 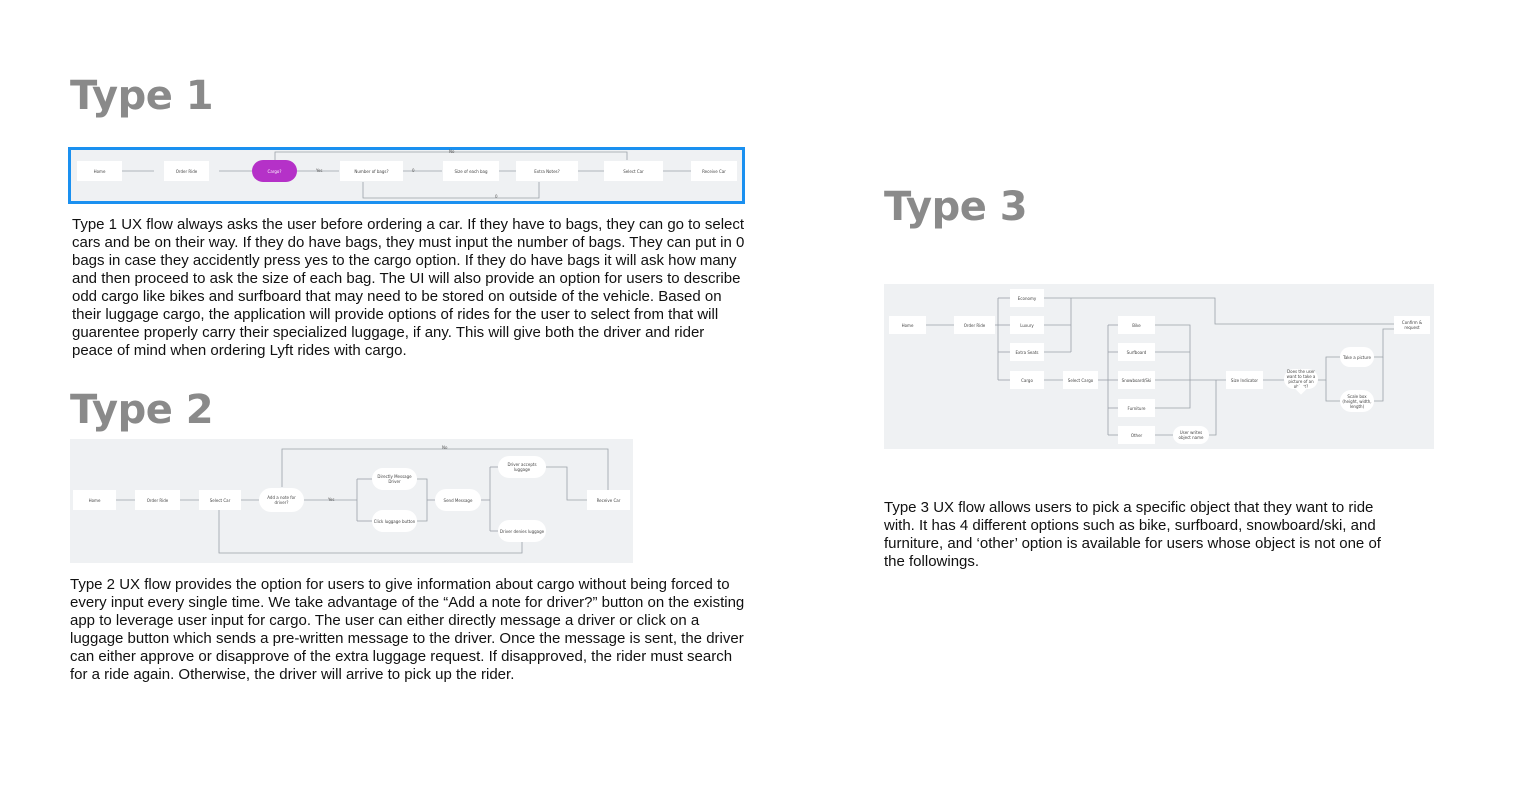 What do you see at coordinates (394, 479) in the screenshot?
I see `t2-node-direct-message: Directly Message Driver` at bounding box center [394, 479].